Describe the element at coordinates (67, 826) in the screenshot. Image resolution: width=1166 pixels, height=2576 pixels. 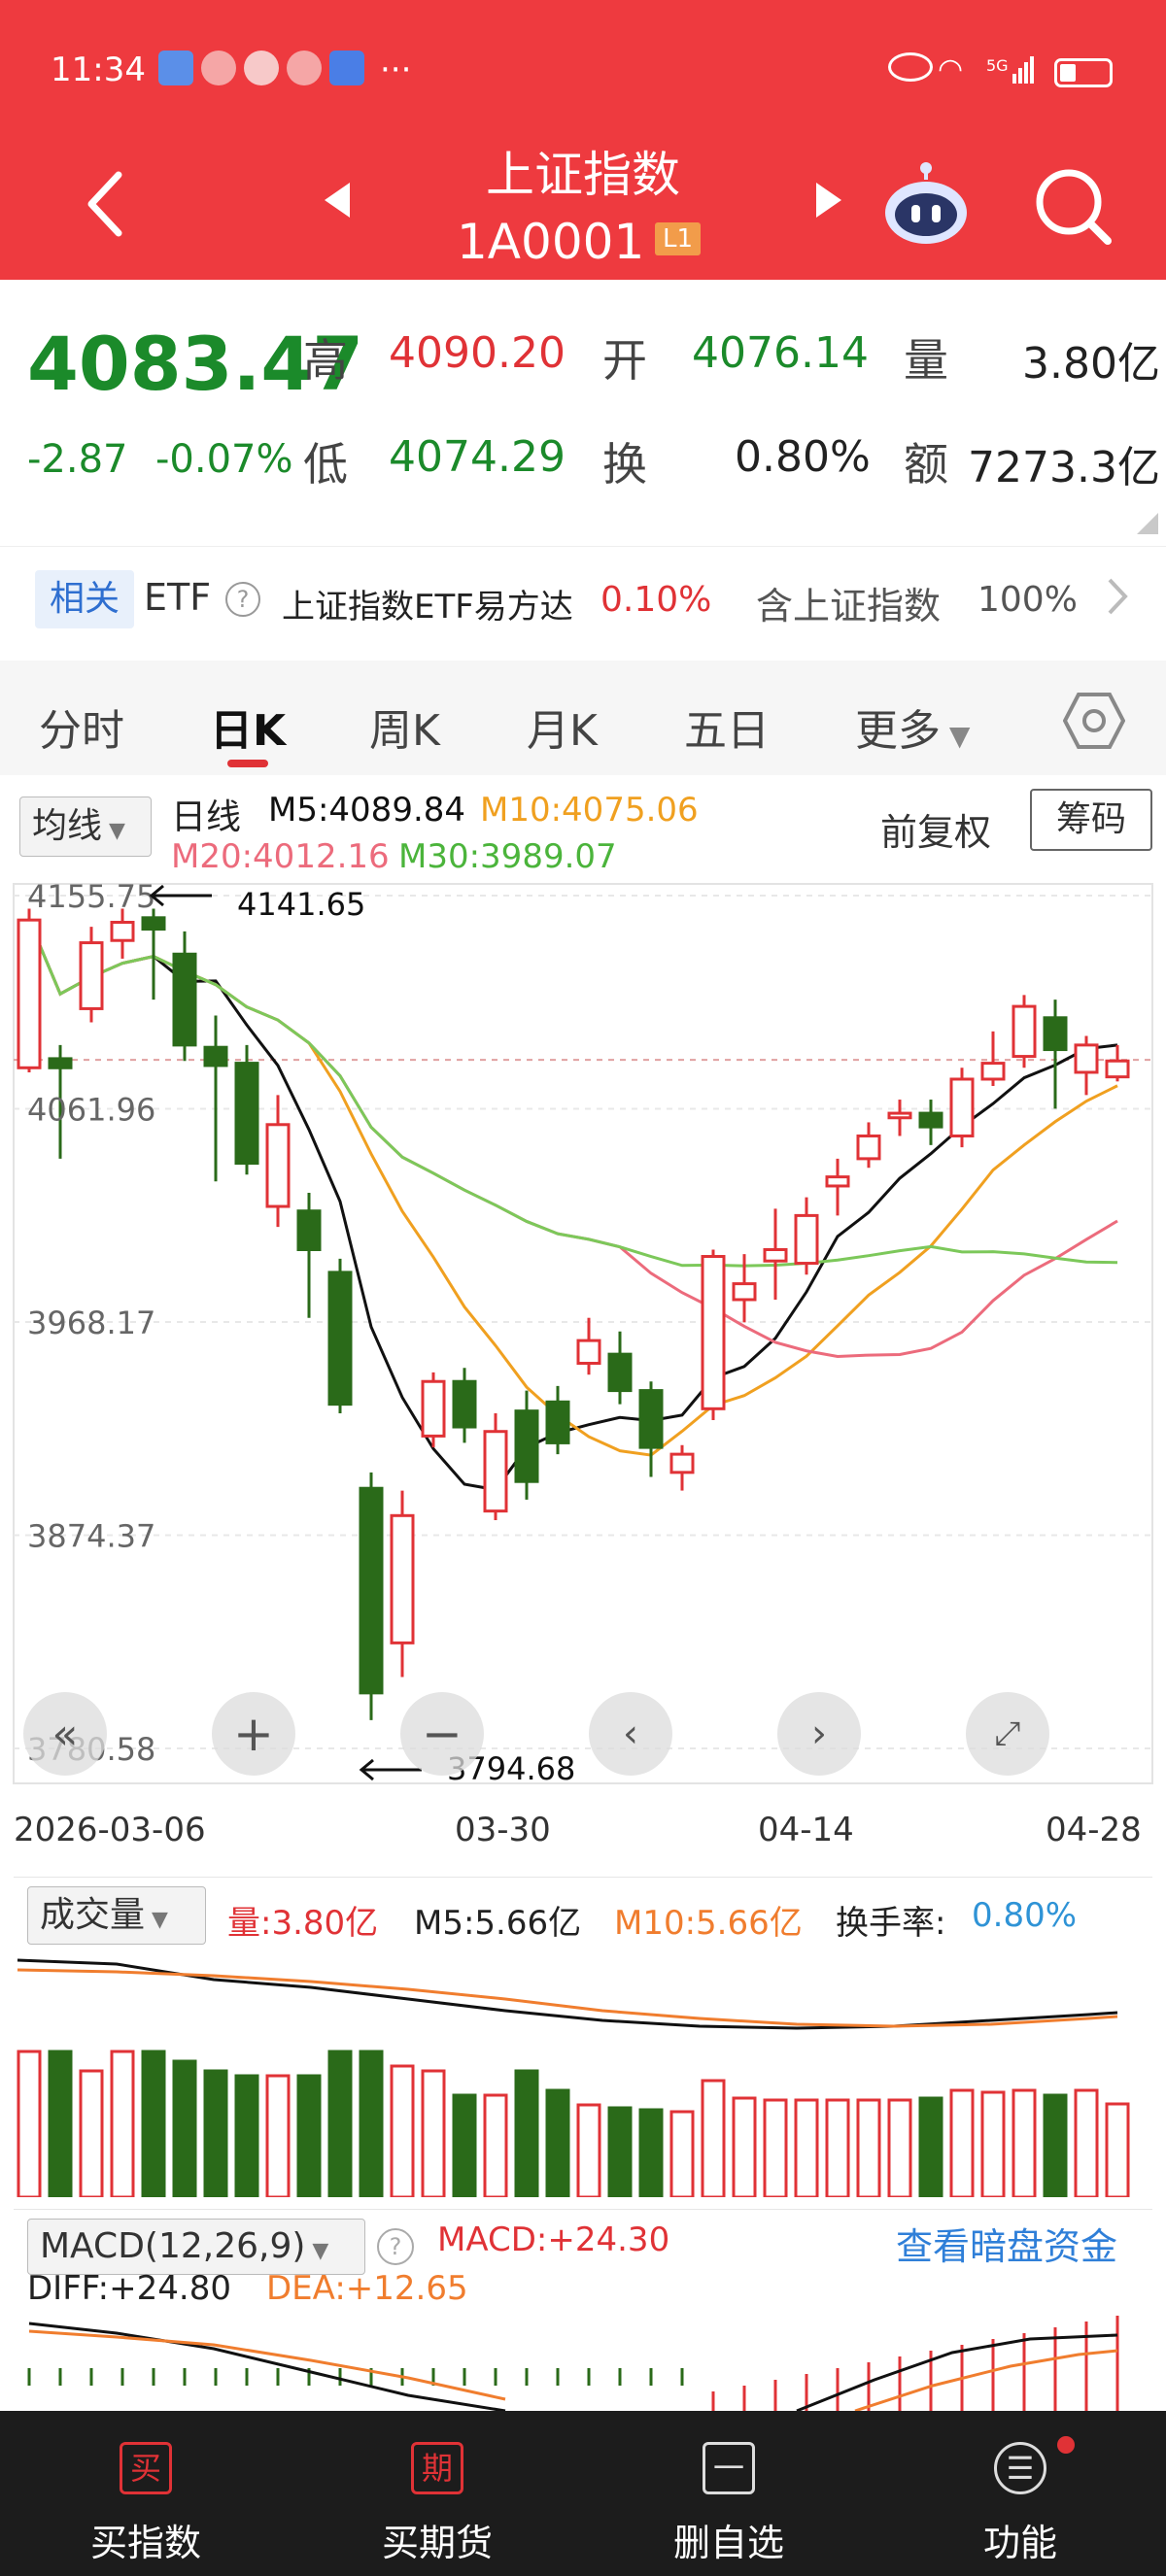
I see `ma-select-label: 均线` at that location.